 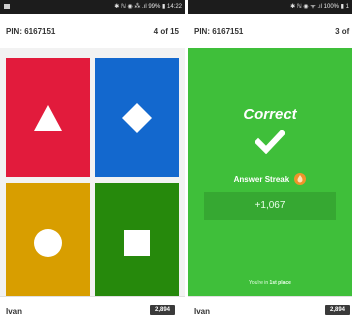 I want to click on triangle-icon, so click(x=48, y=117).